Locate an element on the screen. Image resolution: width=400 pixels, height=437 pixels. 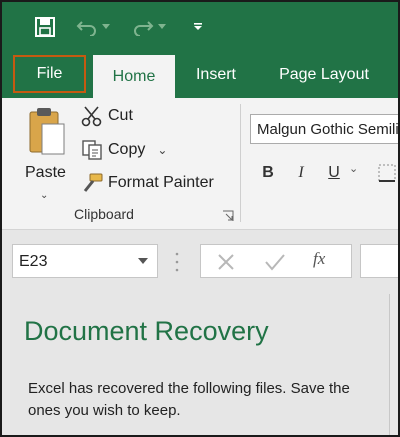
name-box: E23 is located at coordinates (85, 261).